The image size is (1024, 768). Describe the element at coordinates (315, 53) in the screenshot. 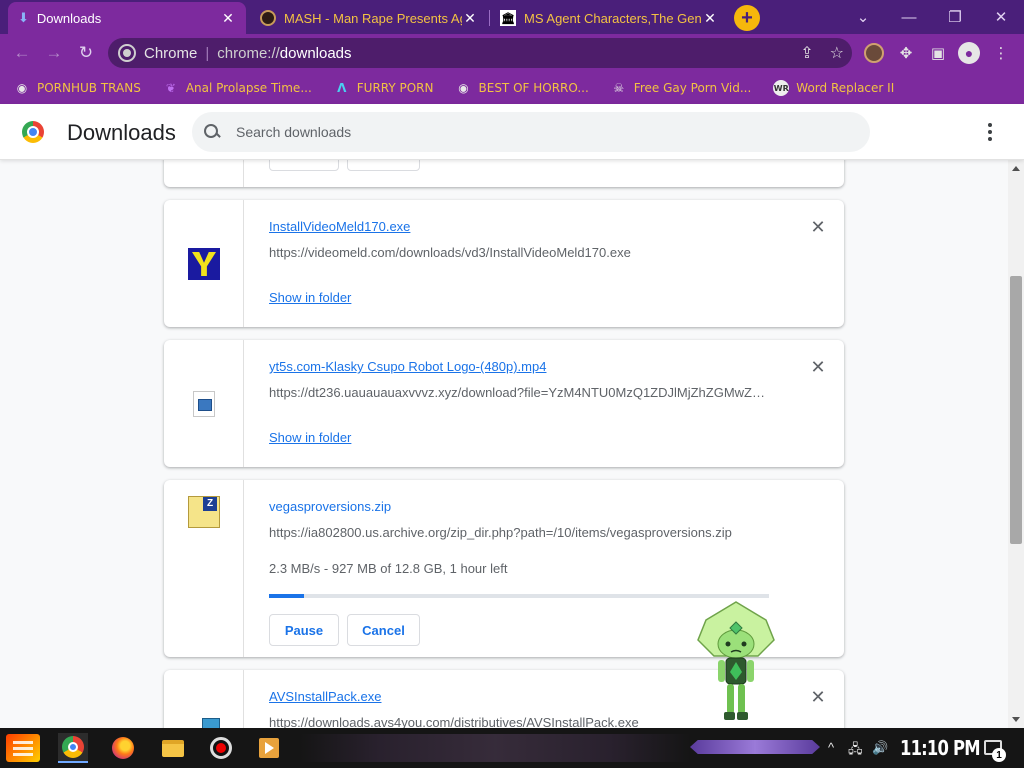

I see `url-host: downloads` at that location.